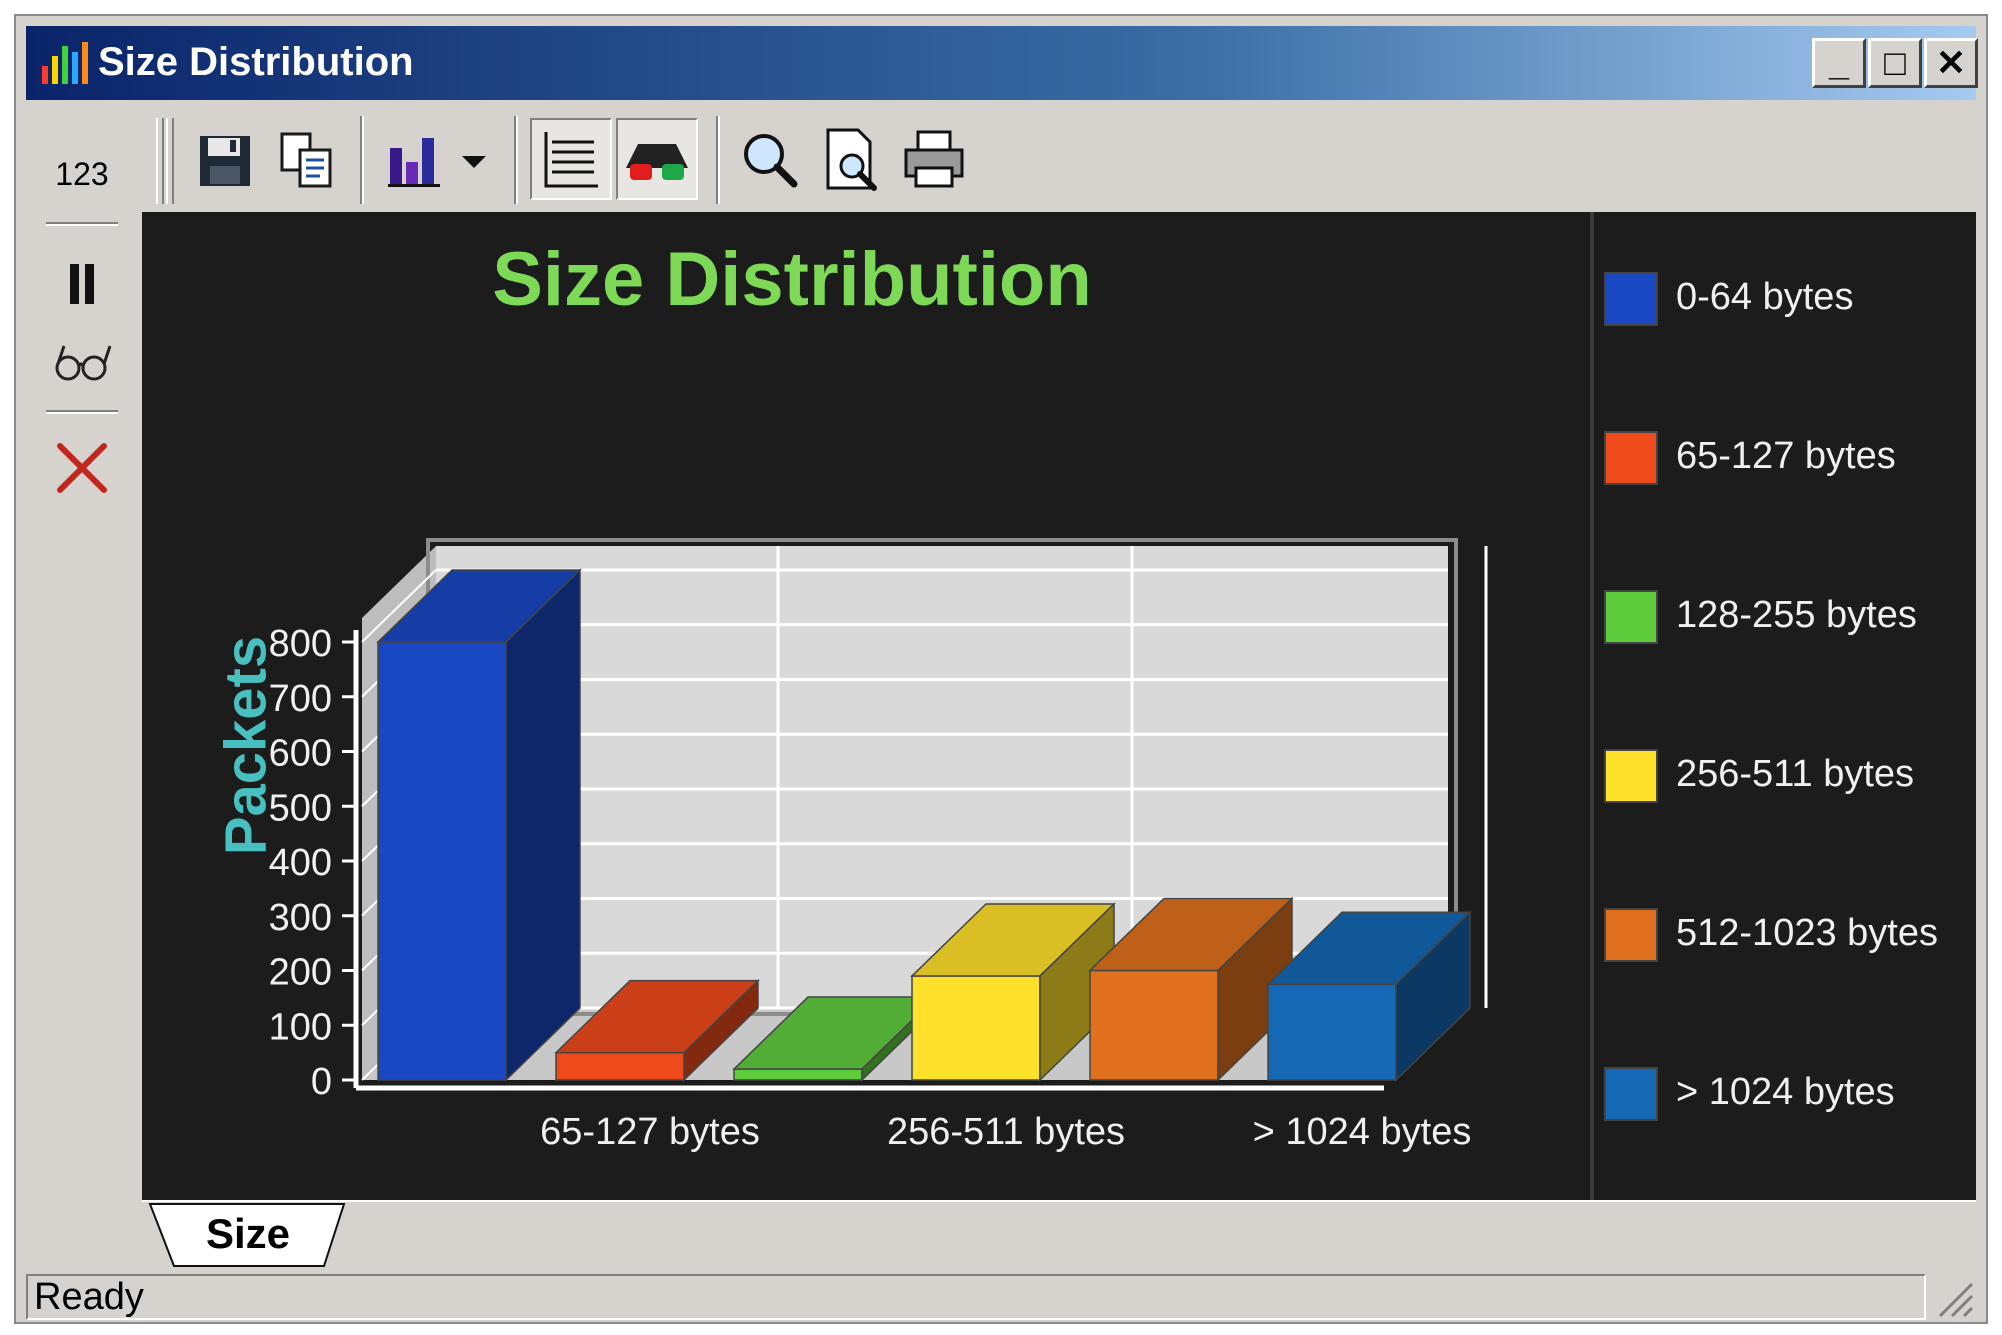 The height and width of the screenshot is (1335, 2002). Describe the element at coordinates (300, 1027) in the screenshot. I see `y-tick-label: 100` at that location.